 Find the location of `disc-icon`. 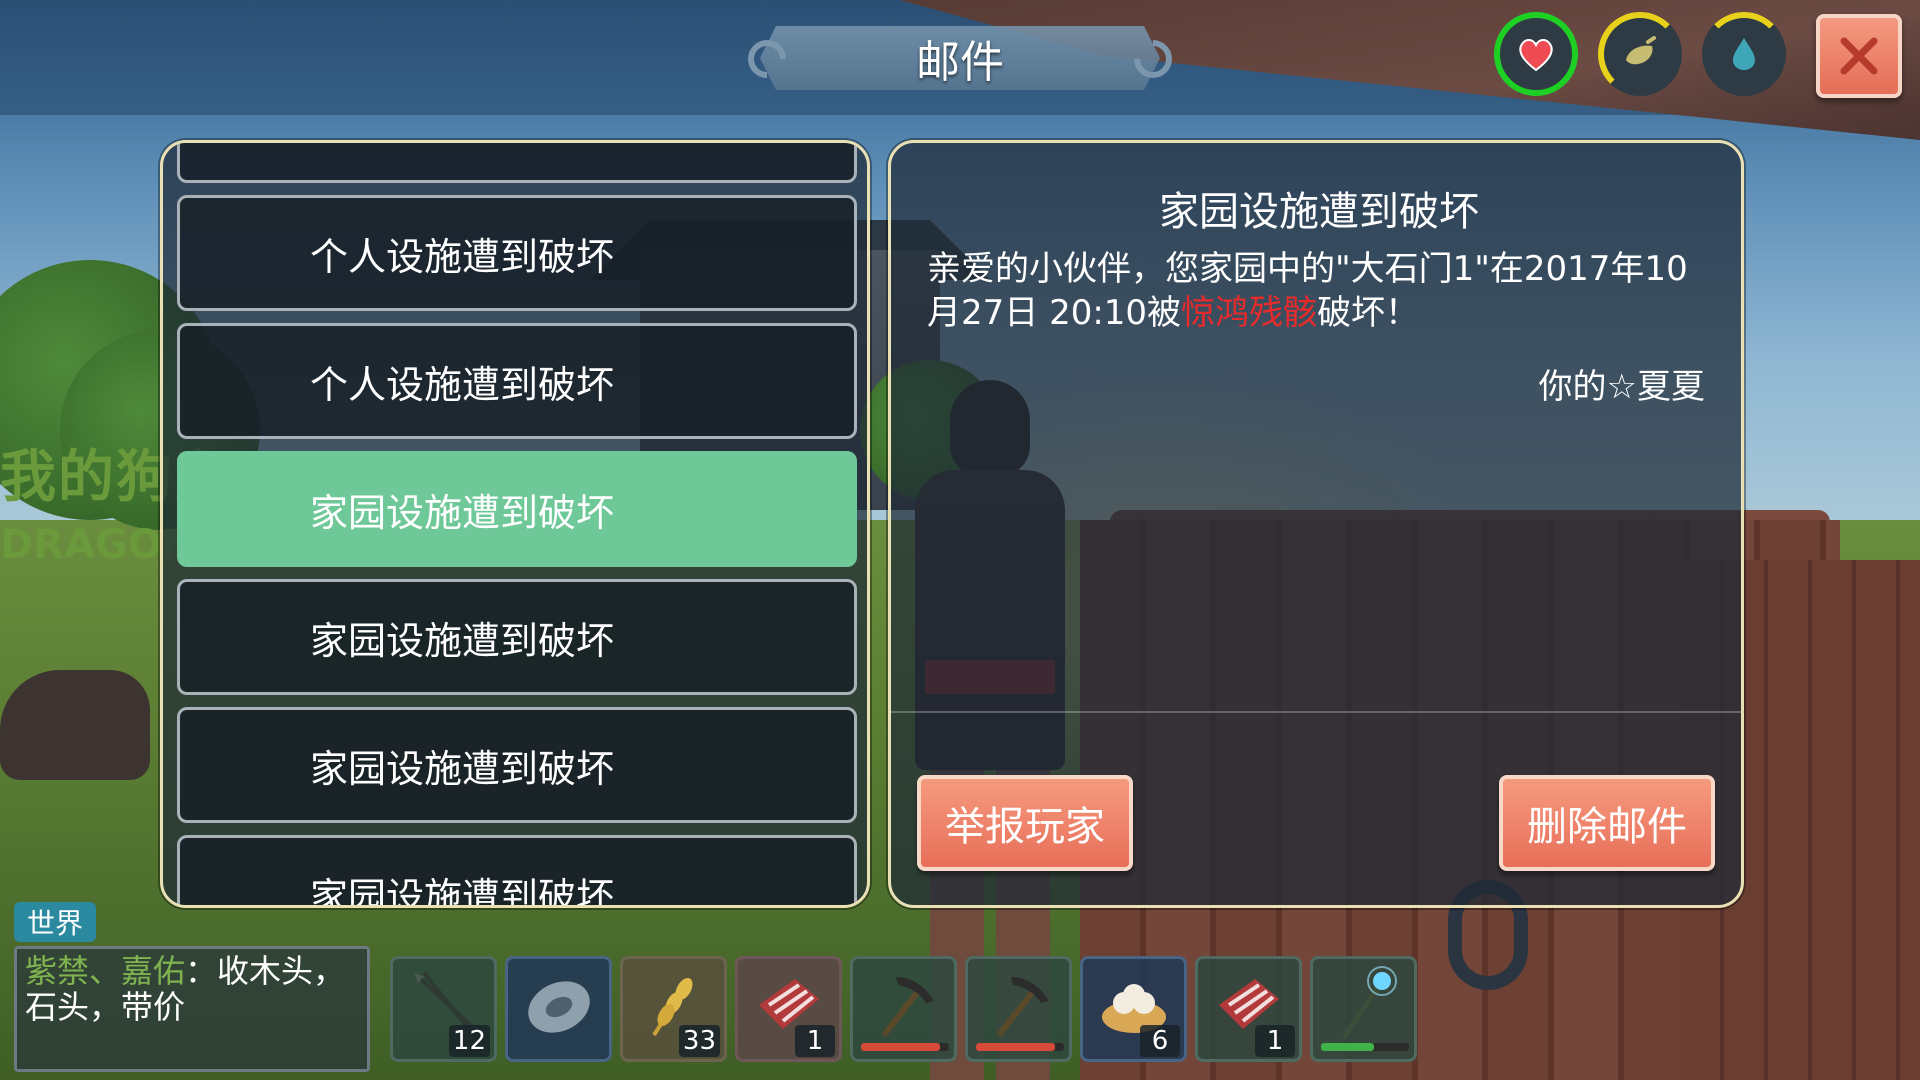

disc-icon is located at coordinates (558, 1007).